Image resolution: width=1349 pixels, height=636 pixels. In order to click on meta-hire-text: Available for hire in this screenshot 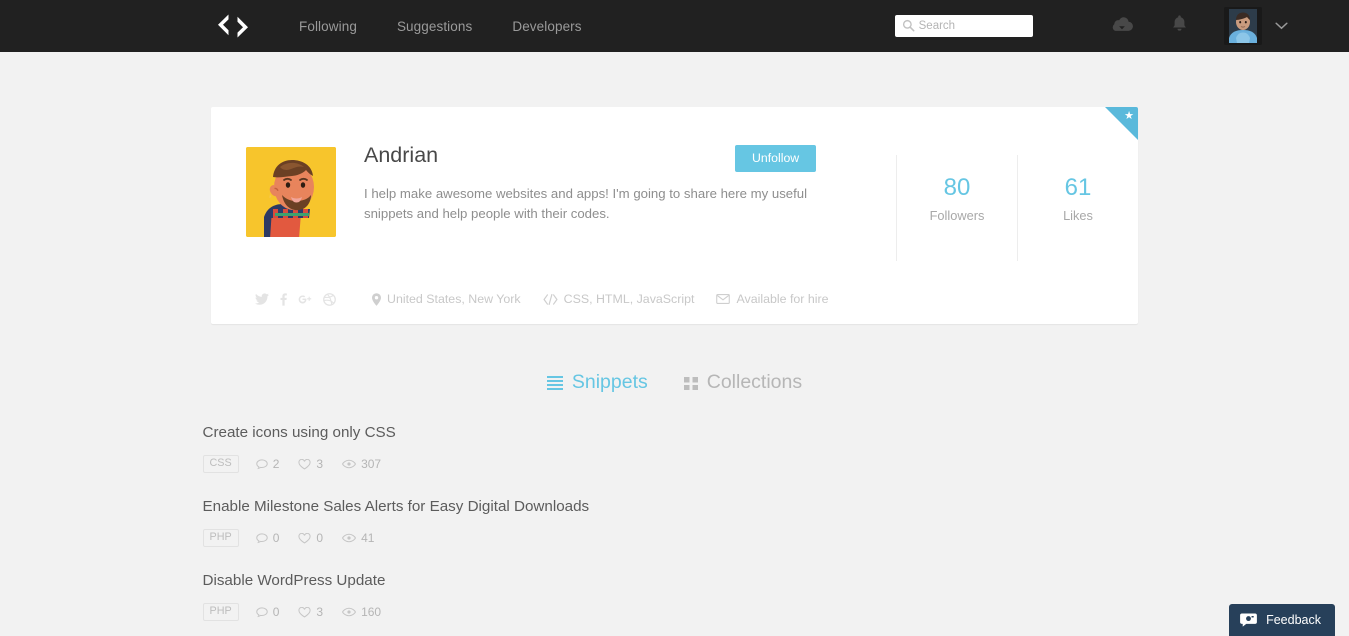, I will do `click(782, 299)`.